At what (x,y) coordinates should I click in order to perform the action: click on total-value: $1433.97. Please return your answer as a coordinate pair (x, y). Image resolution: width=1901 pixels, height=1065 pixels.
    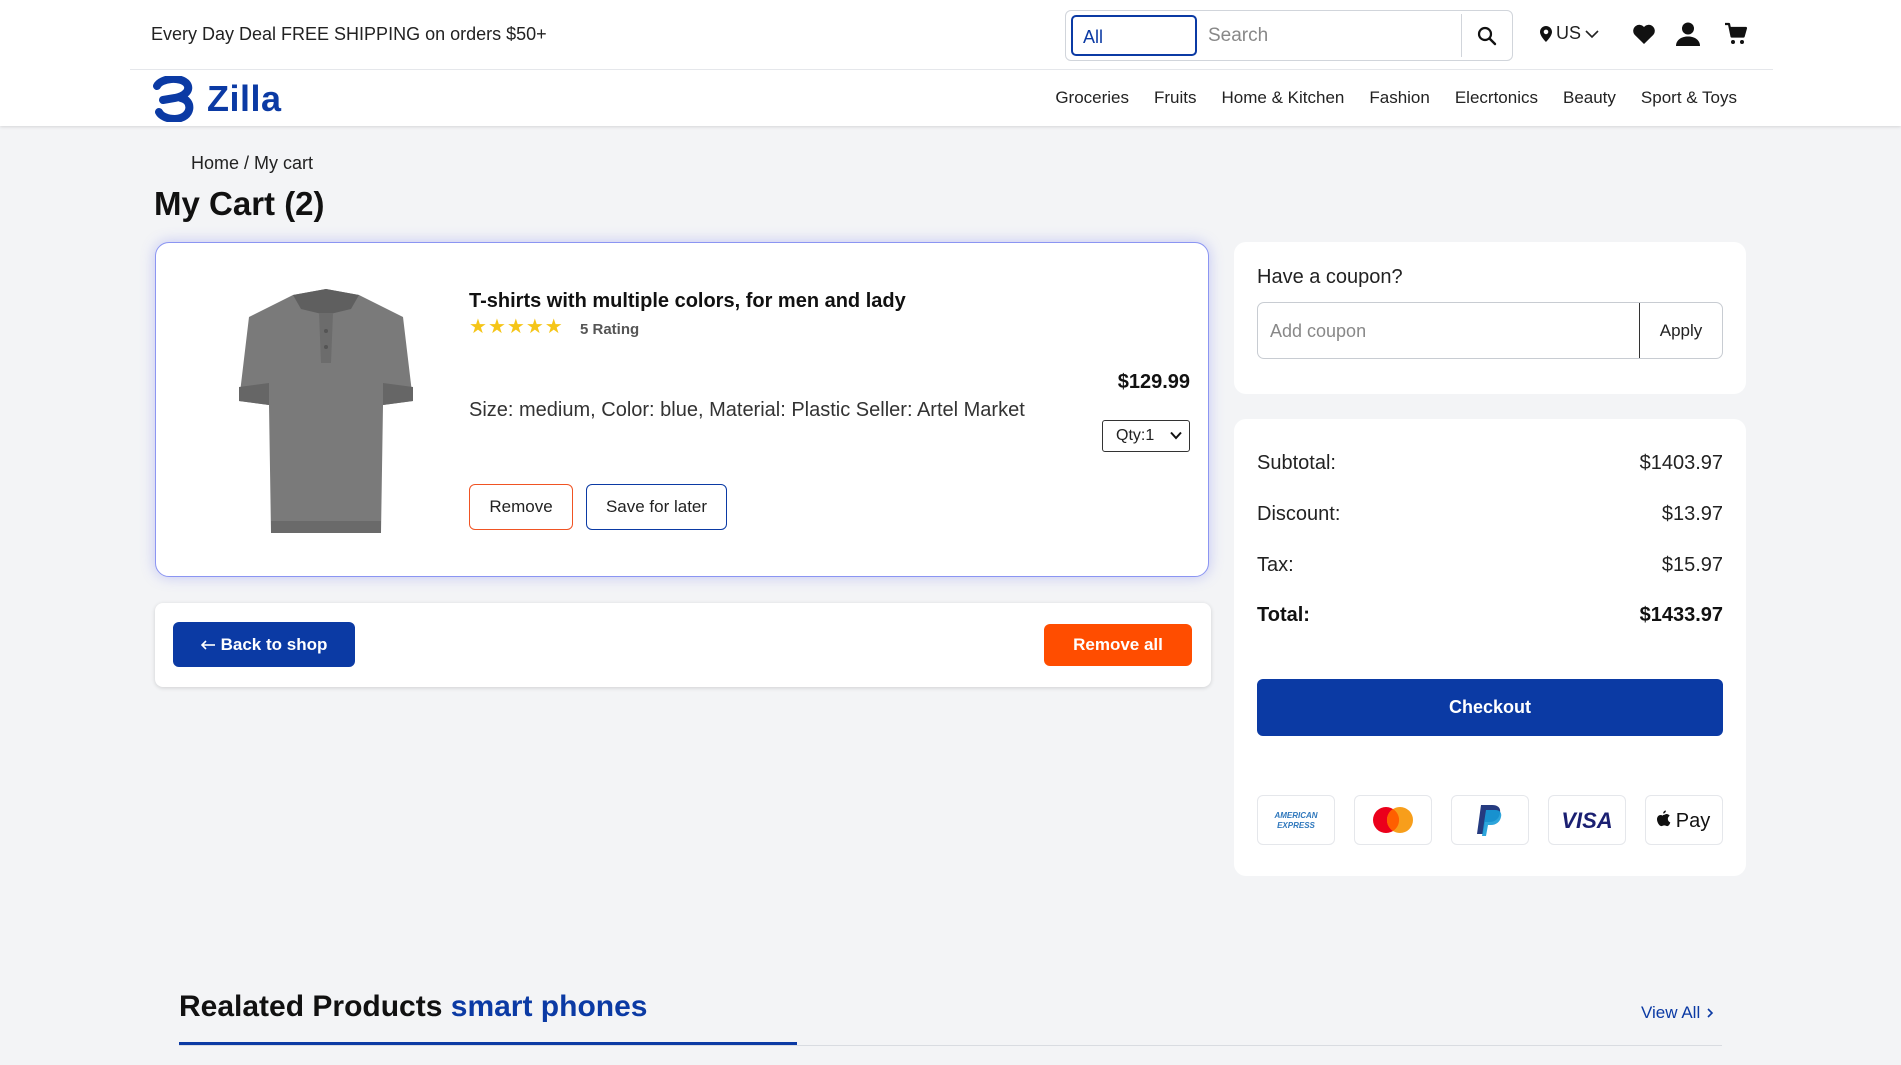
    Looking at the image, I should click on (1681, 615).